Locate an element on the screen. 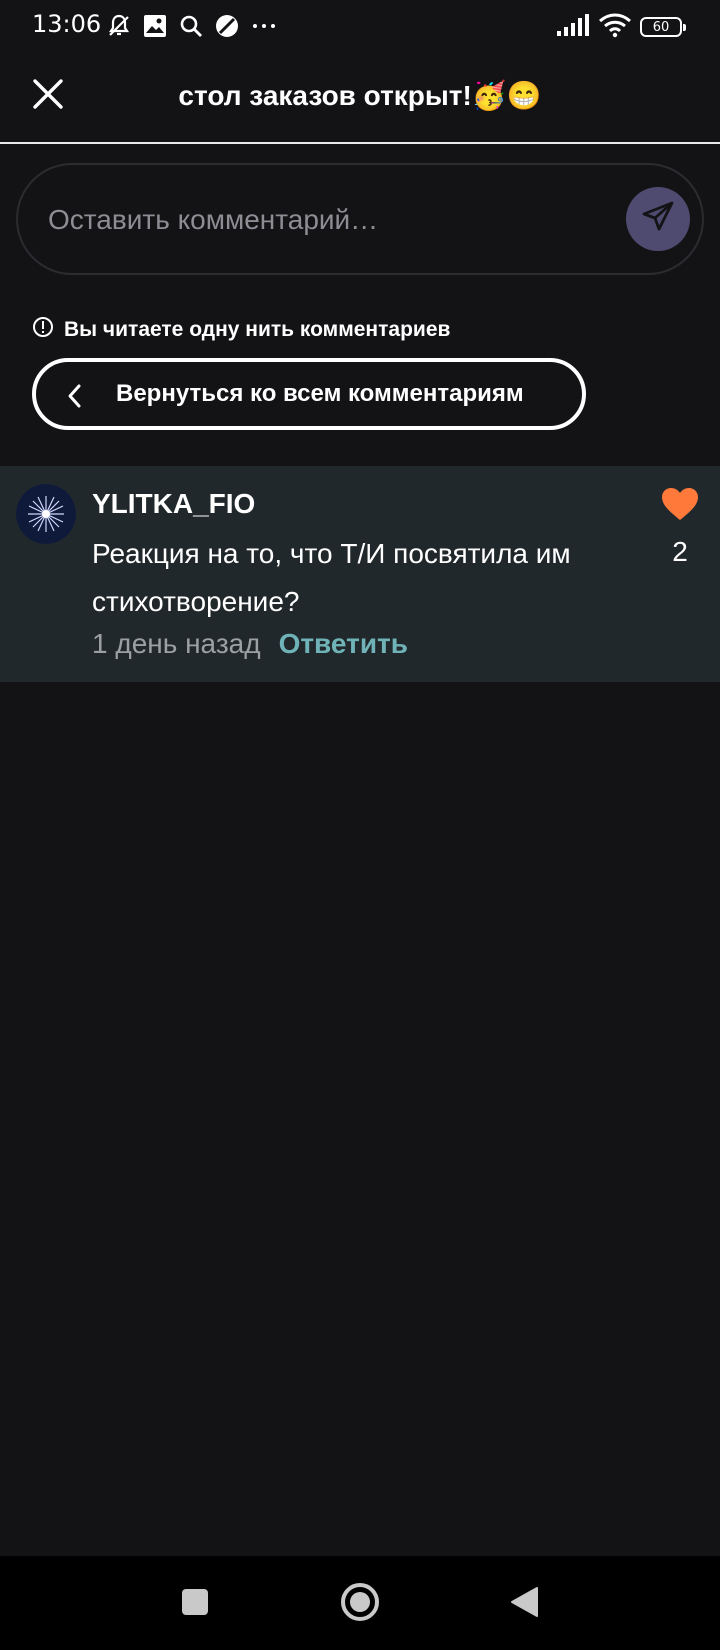 This screenshot has height=1650, width=720. back-nav-button is located at coordinates (524, 1604).